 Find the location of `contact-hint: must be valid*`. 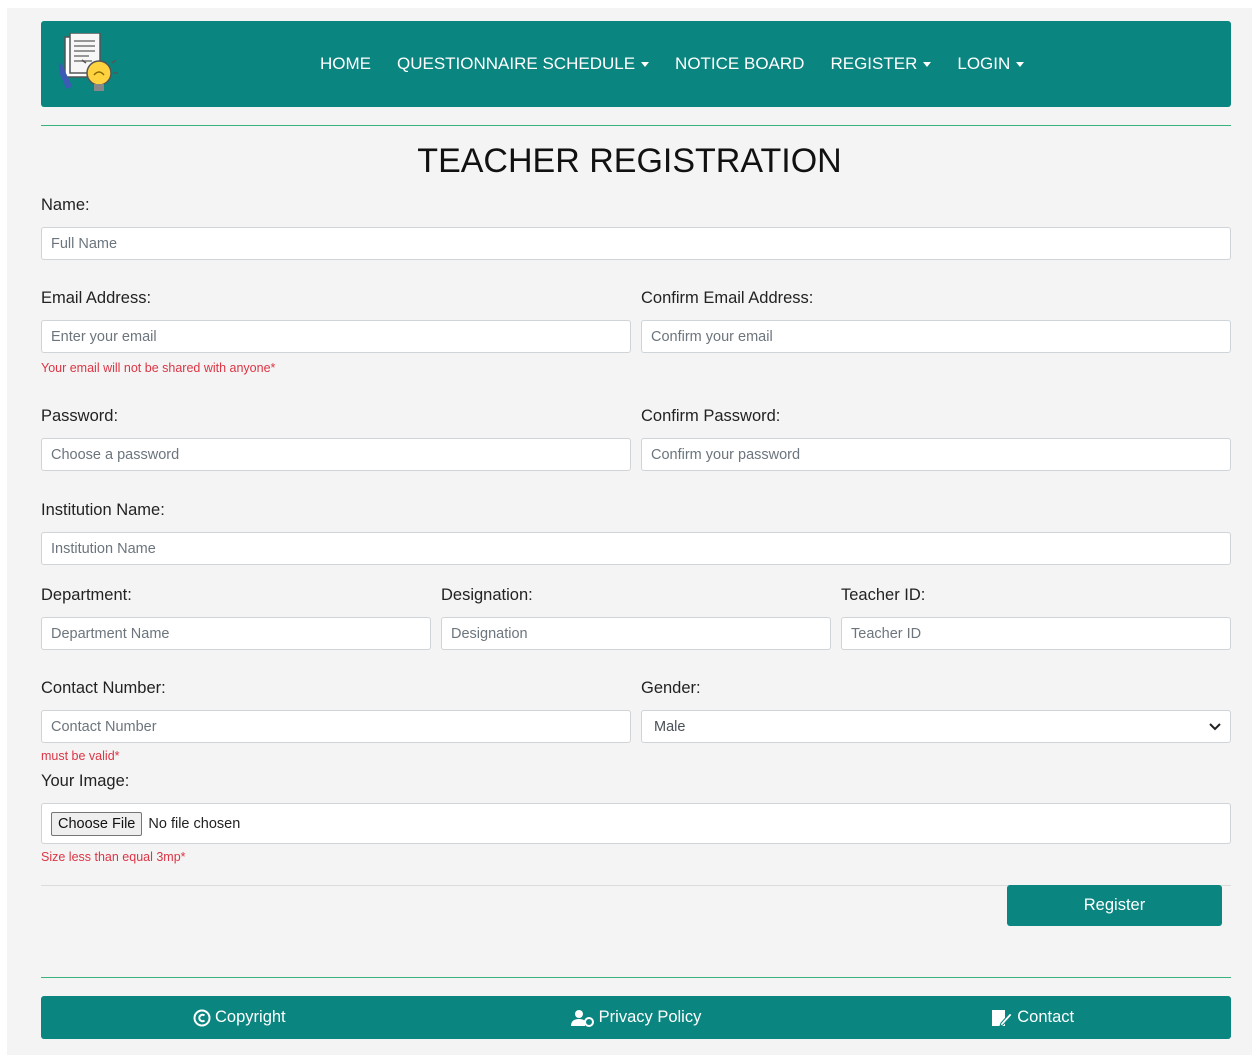

contact-hint: must be valid* is located at coordinates (80, 756).